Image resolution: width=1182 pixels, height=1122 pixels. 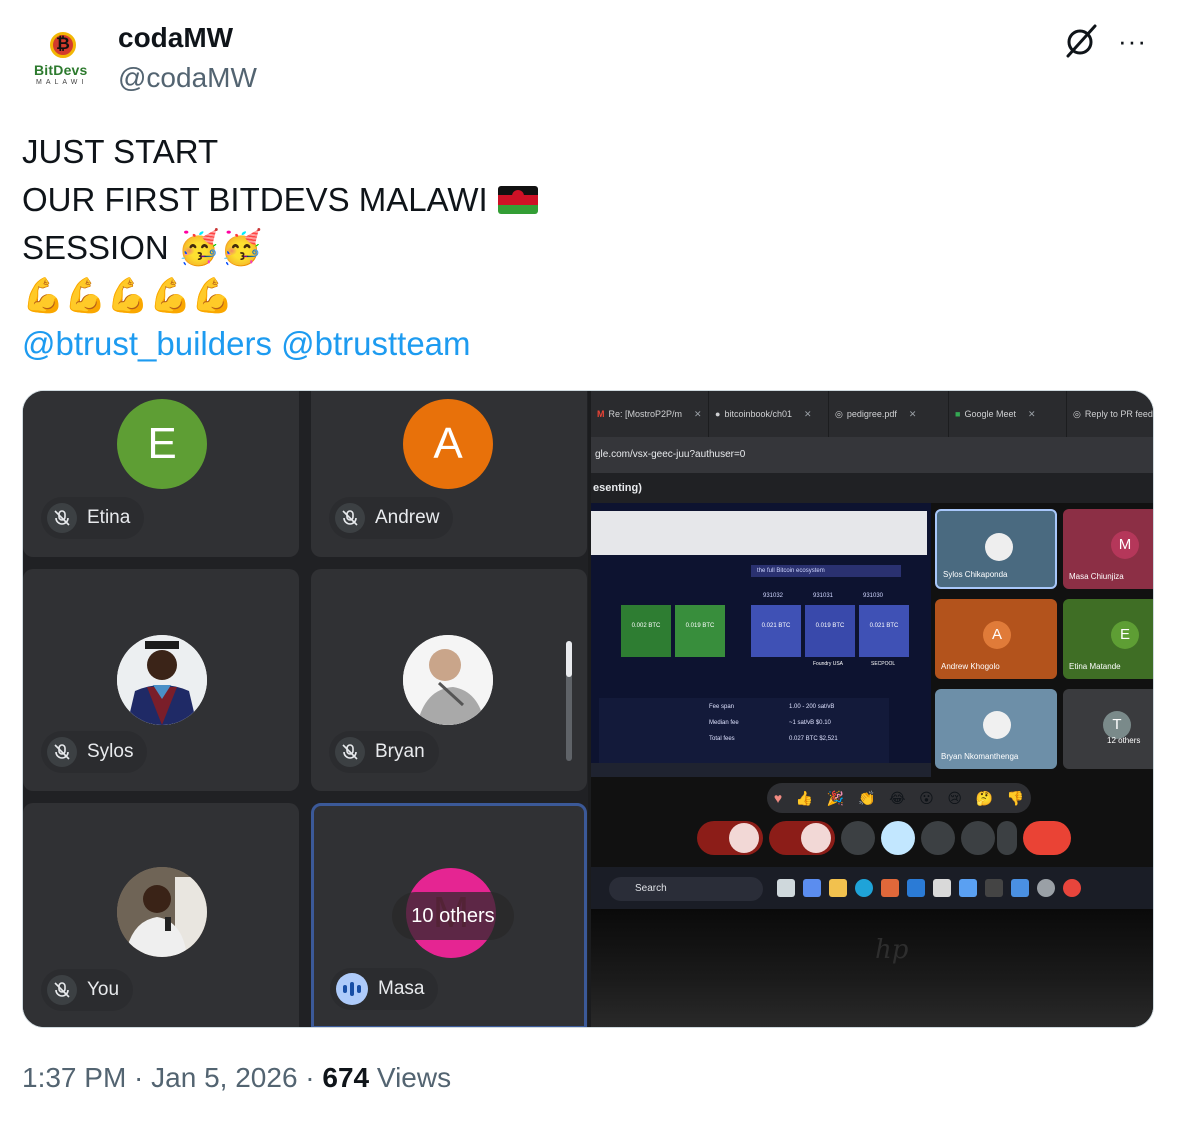 What do you see at coordinates (346, 1077) in the screenshot?
I see `views-count: 674` at bounding box center [346, 1077].